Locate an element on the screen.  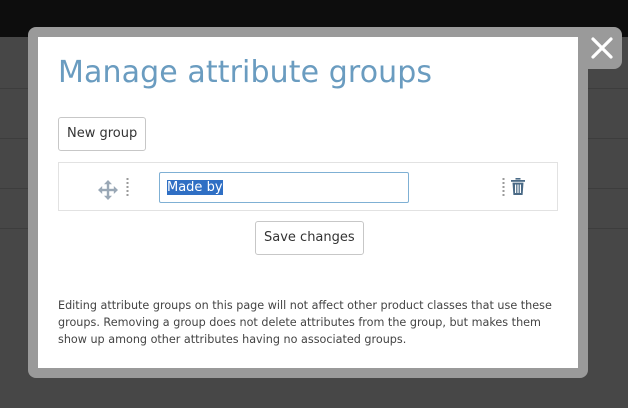
move-arrows-icon is located at coordinates (108, 190).